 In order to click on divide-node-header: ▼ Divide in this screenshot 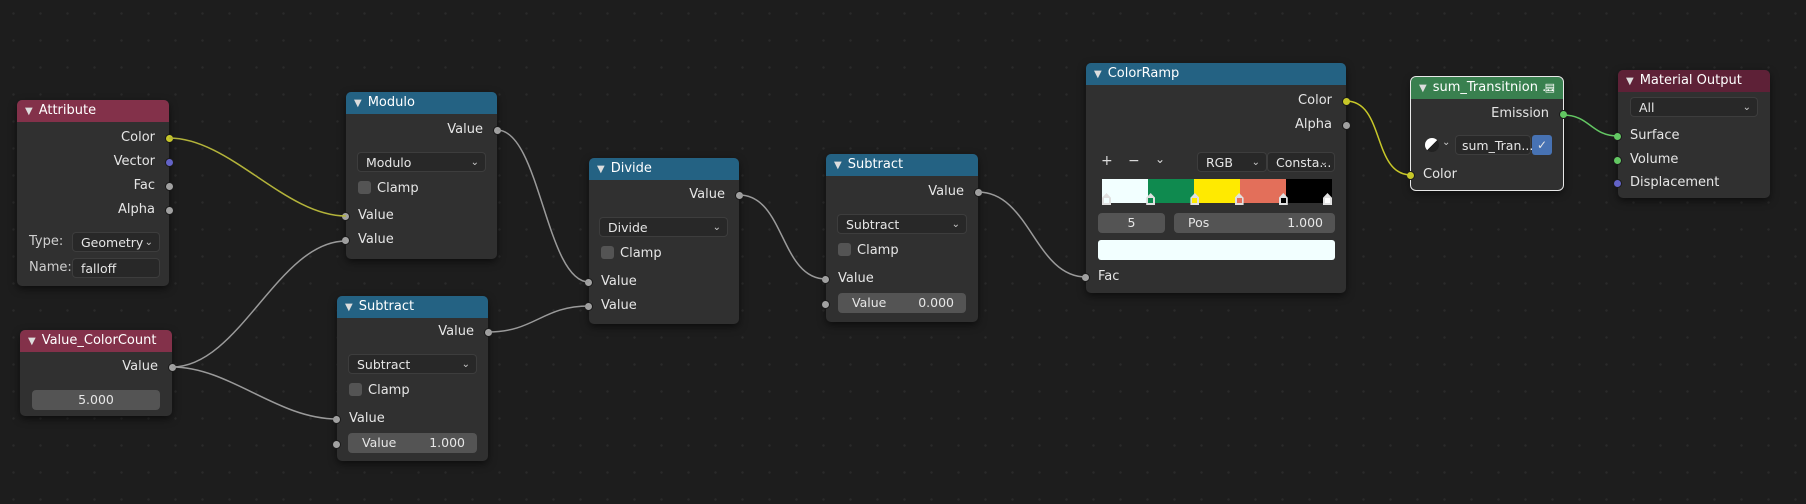, I will do `click(664, 169)`.